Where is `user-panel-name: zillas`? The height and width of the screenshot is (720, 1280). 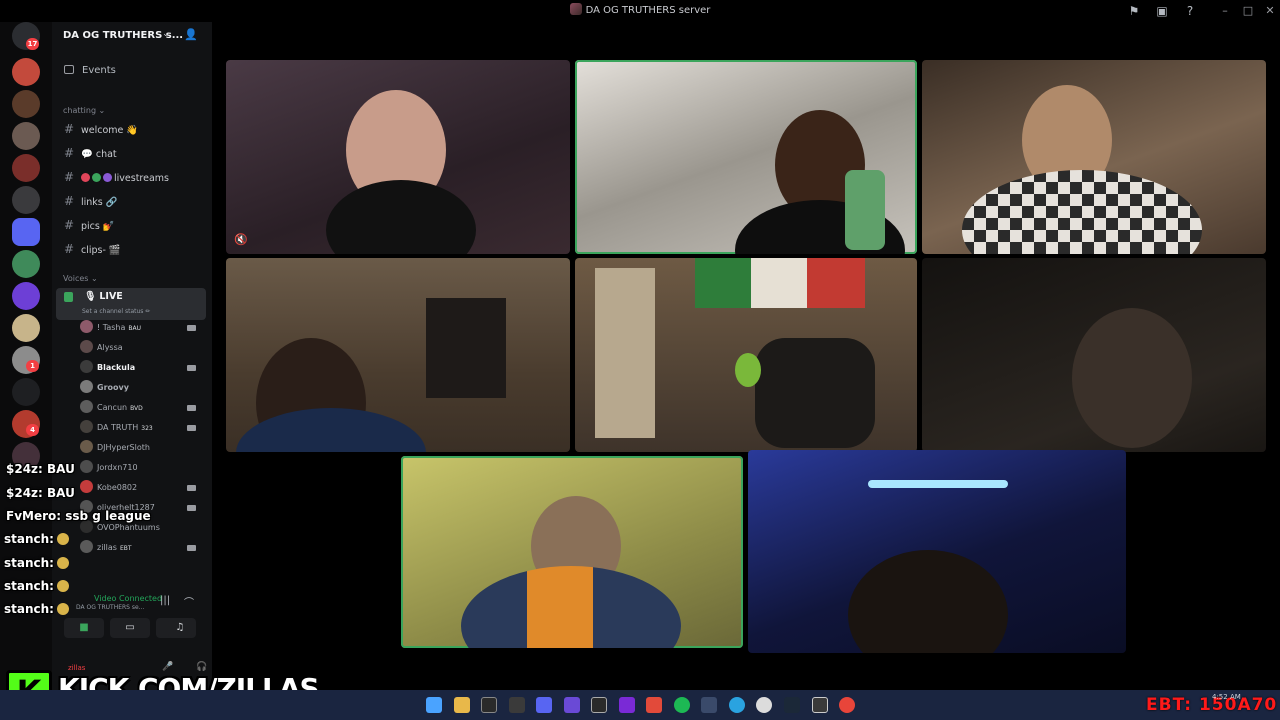
user-panel-name: zillas is located at coordinates (76, 668).